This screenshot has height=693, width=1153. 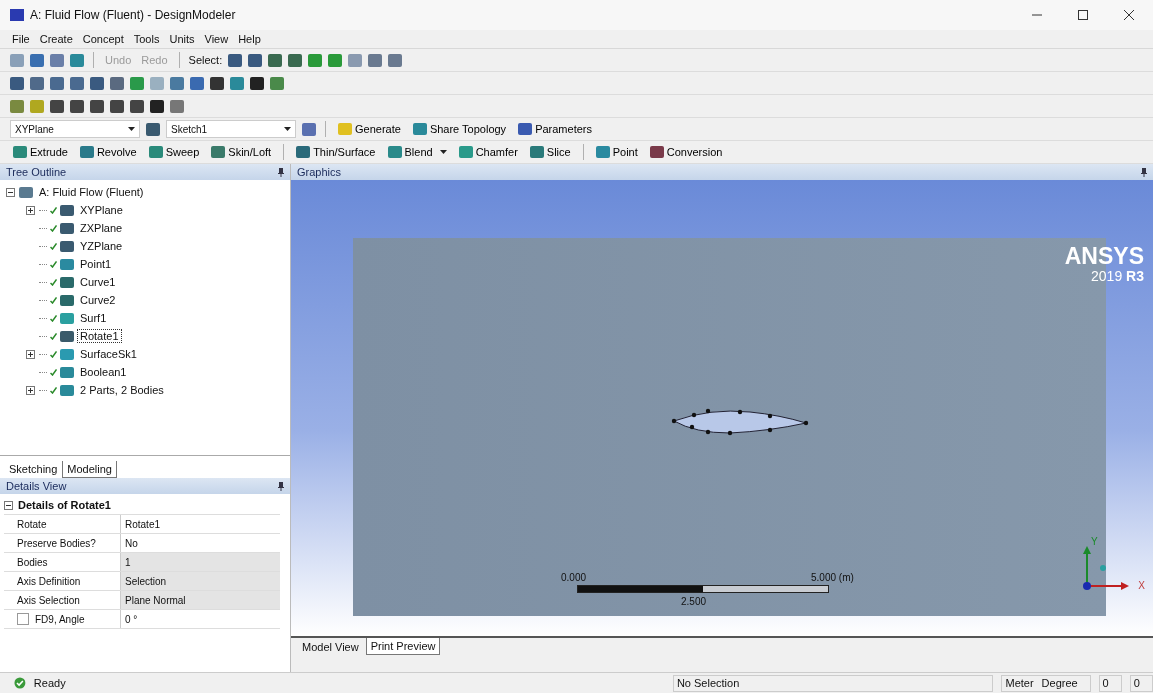 I want to click on mode-tab: Modeling, so click(x=89, y=469).